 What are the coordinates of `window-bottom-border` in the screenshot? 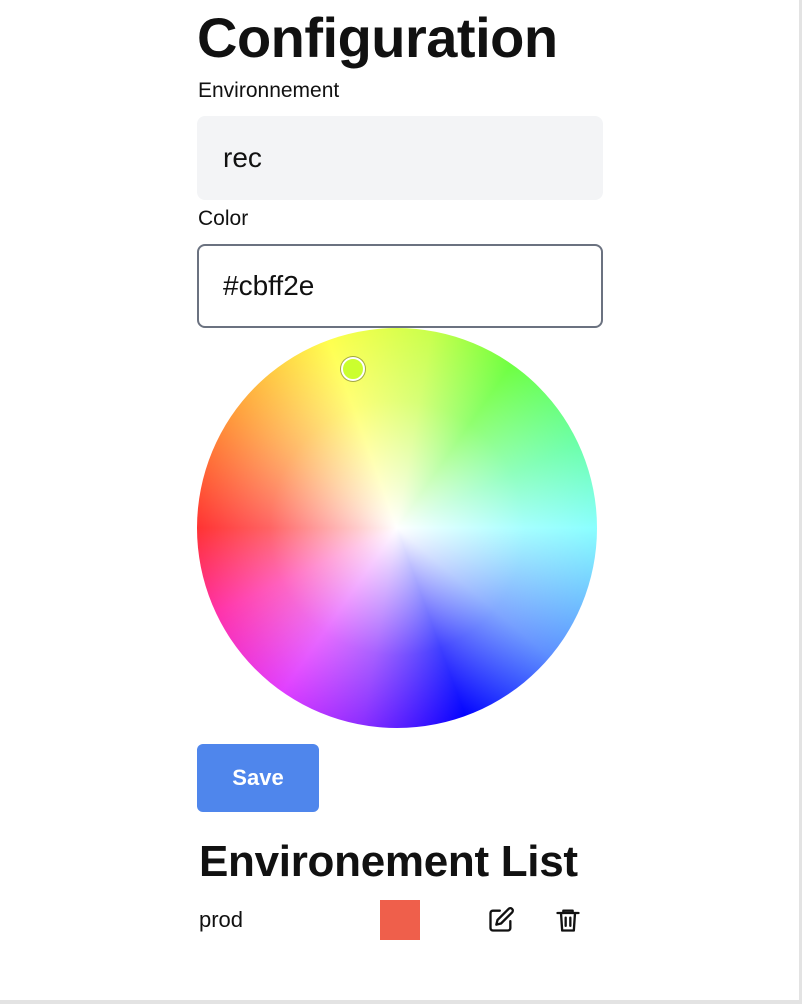 It's located at (401, 1002).